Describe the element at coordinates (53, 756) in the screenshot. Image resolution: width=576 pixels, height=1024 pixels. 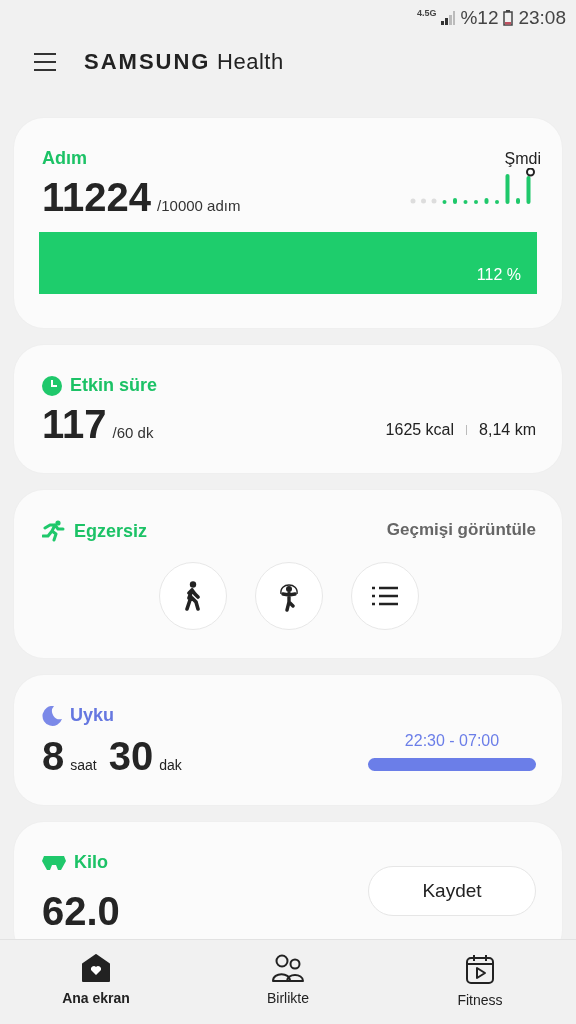
I see `sleep-hours: 8` at that location.